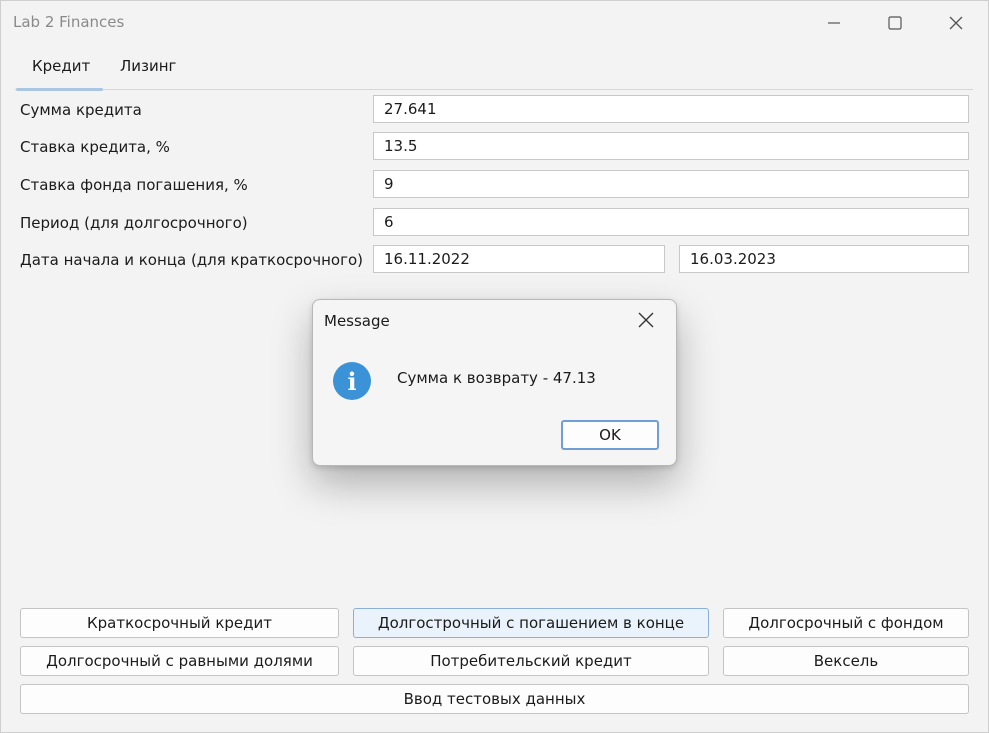  What do you see at coordinates (357, 321) in the screenshot?
I see `dialog-title: Message` at bounding box center [357, 321].